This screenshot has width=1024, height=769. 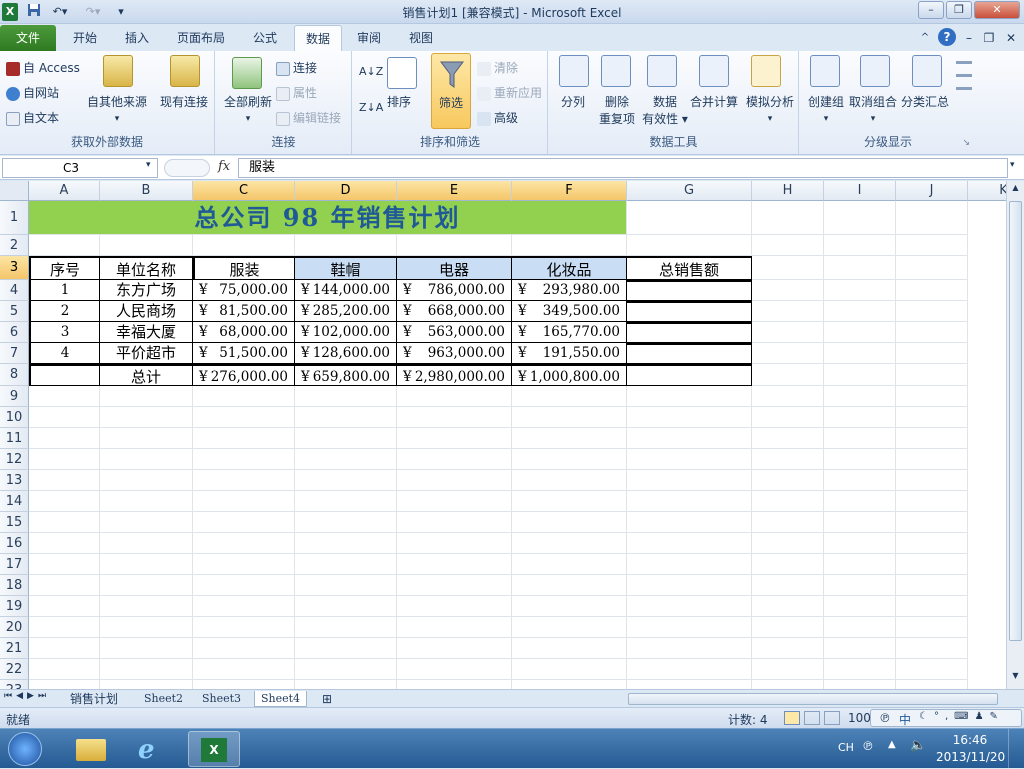 What do you see at coordinates (860, 311) in the screenshot?
I see `cell-i5` at bounding box center [860, 311].